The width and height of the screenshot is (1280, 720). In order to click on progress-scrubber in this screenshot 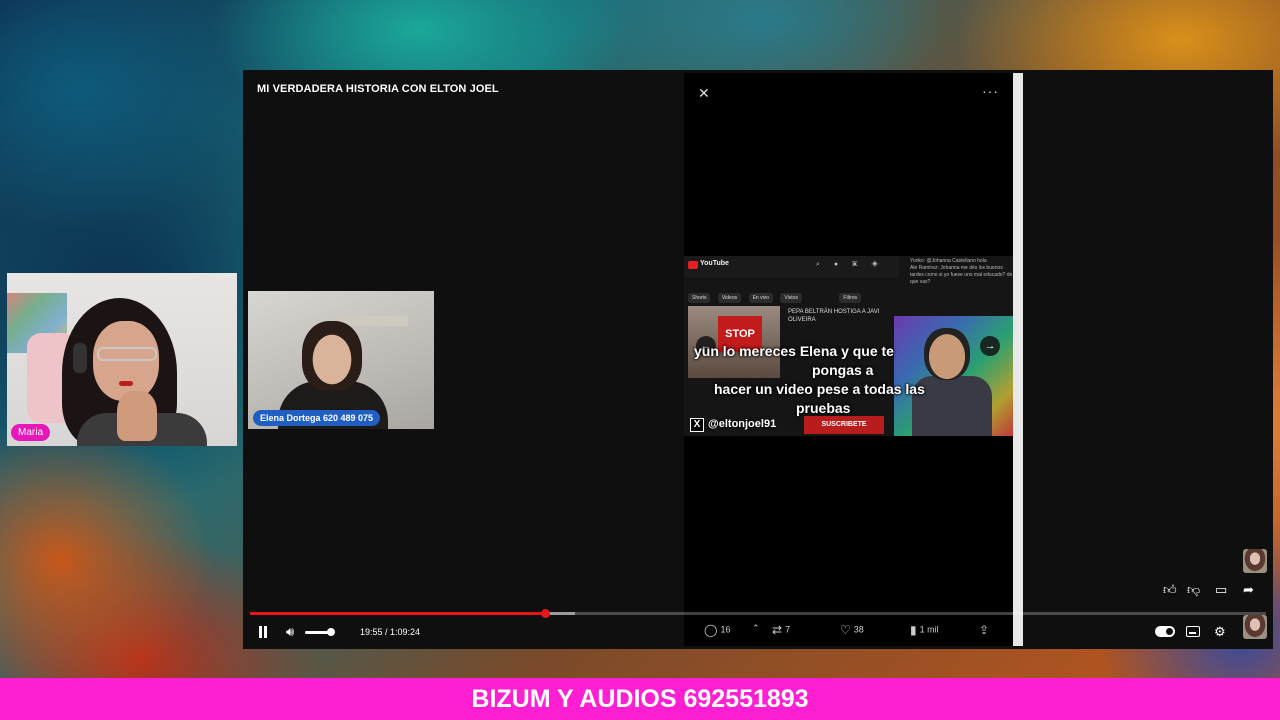, I will do `click(545, 613)`.